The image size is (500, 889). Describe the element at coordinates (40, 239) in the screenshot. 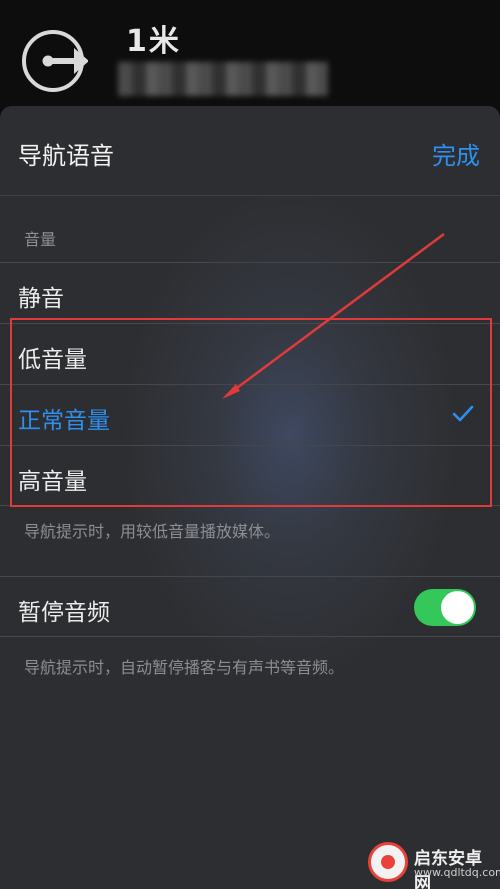

I see `volume-section-label: 音量` at that location.